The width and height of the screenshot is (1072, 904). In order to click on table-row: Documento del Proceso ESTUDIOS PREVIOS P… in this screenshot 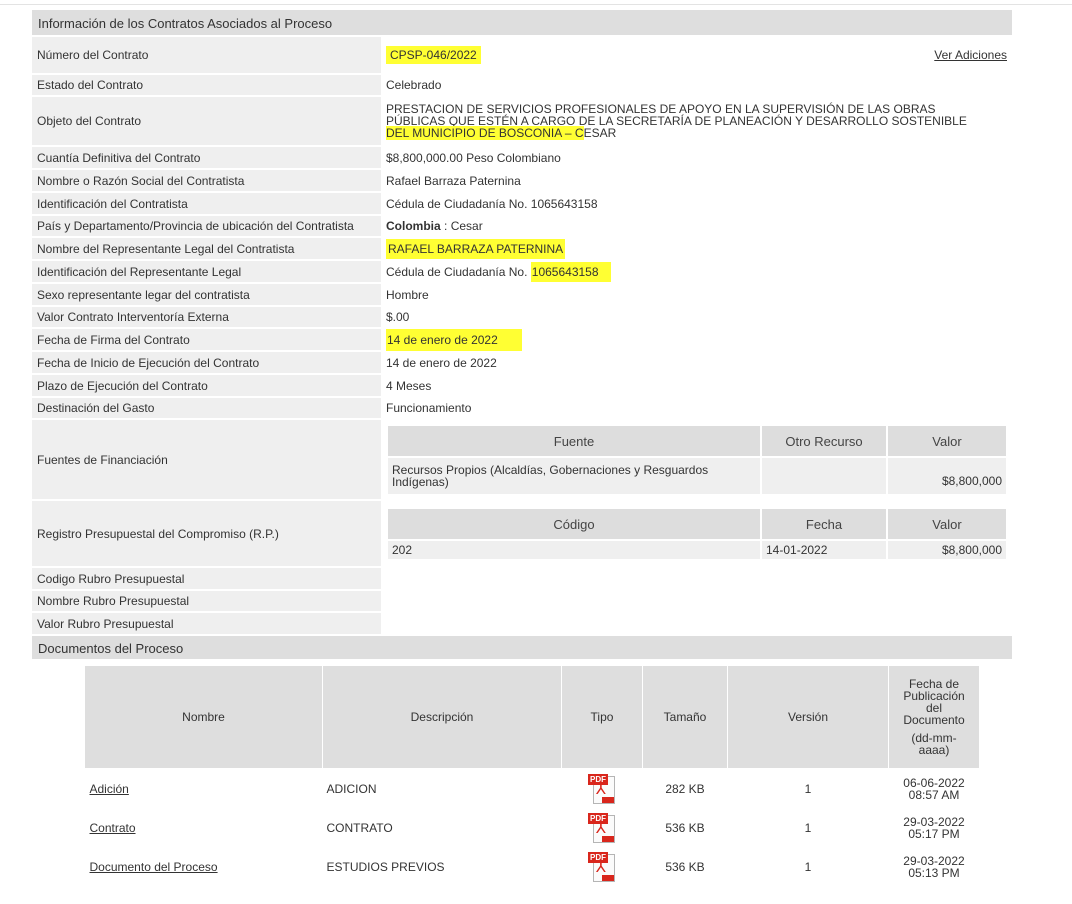, I will do `click(532, 866)`.